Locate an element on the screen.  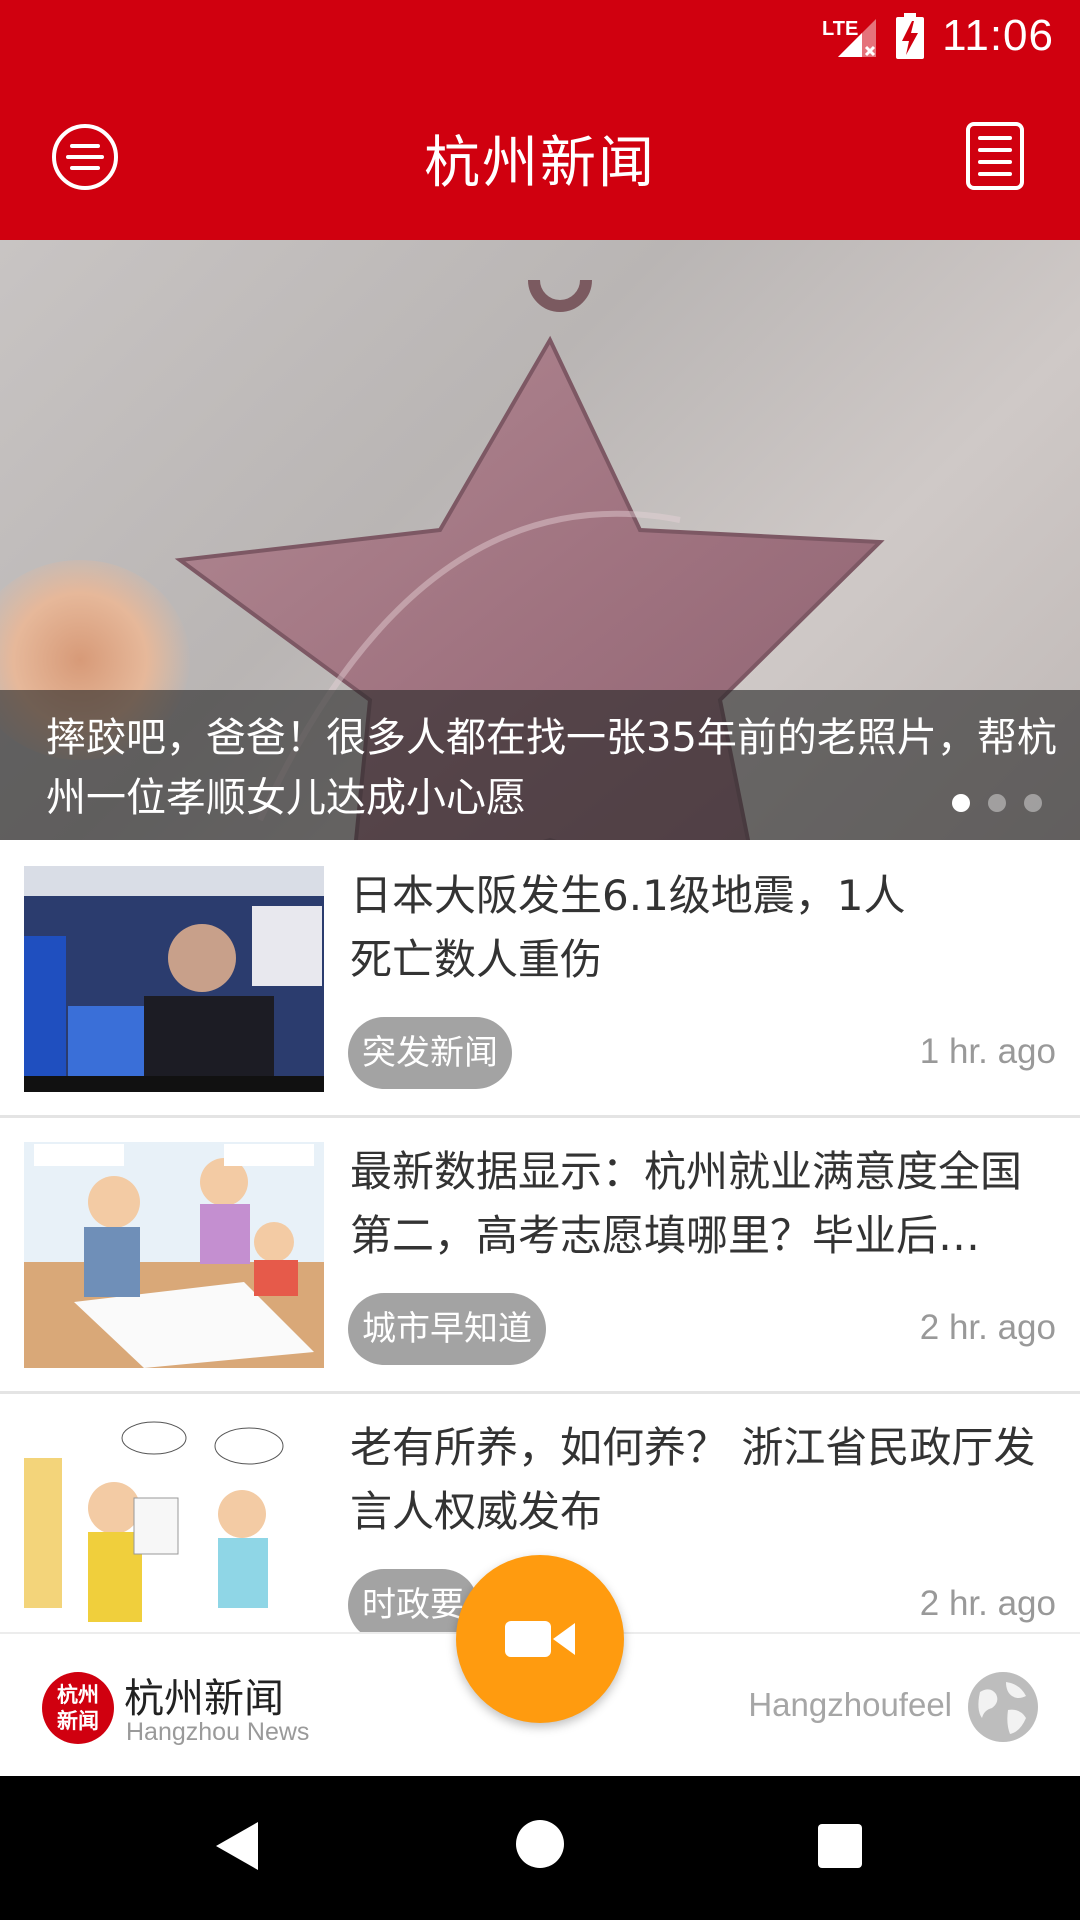
tv-broadcast-image is located at coordinates (174, 979).